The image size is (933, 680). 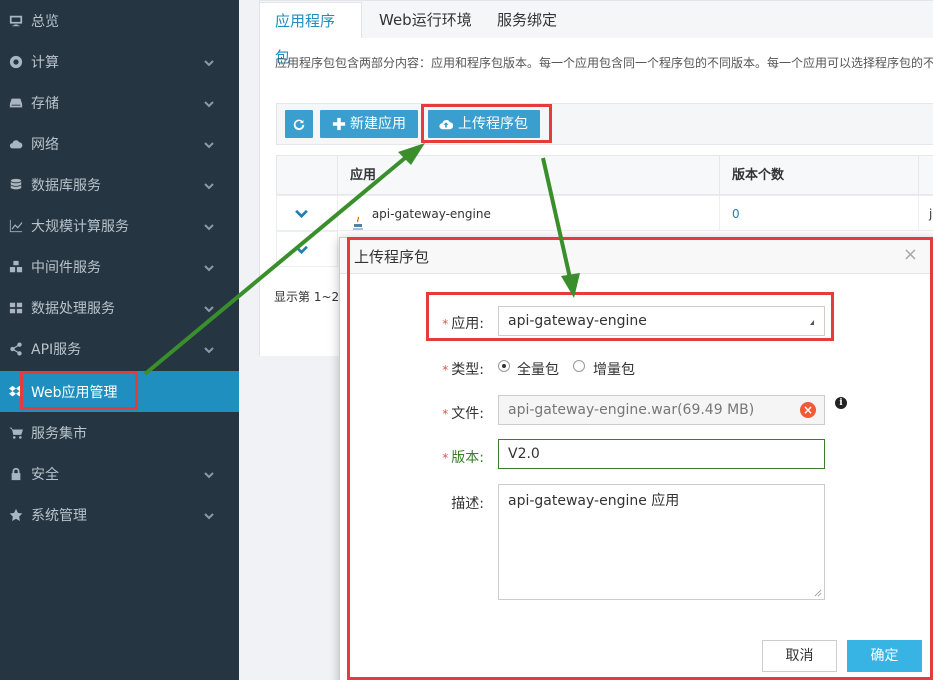 I want to click on highlight-upload-button, so click(x=486, y=123).